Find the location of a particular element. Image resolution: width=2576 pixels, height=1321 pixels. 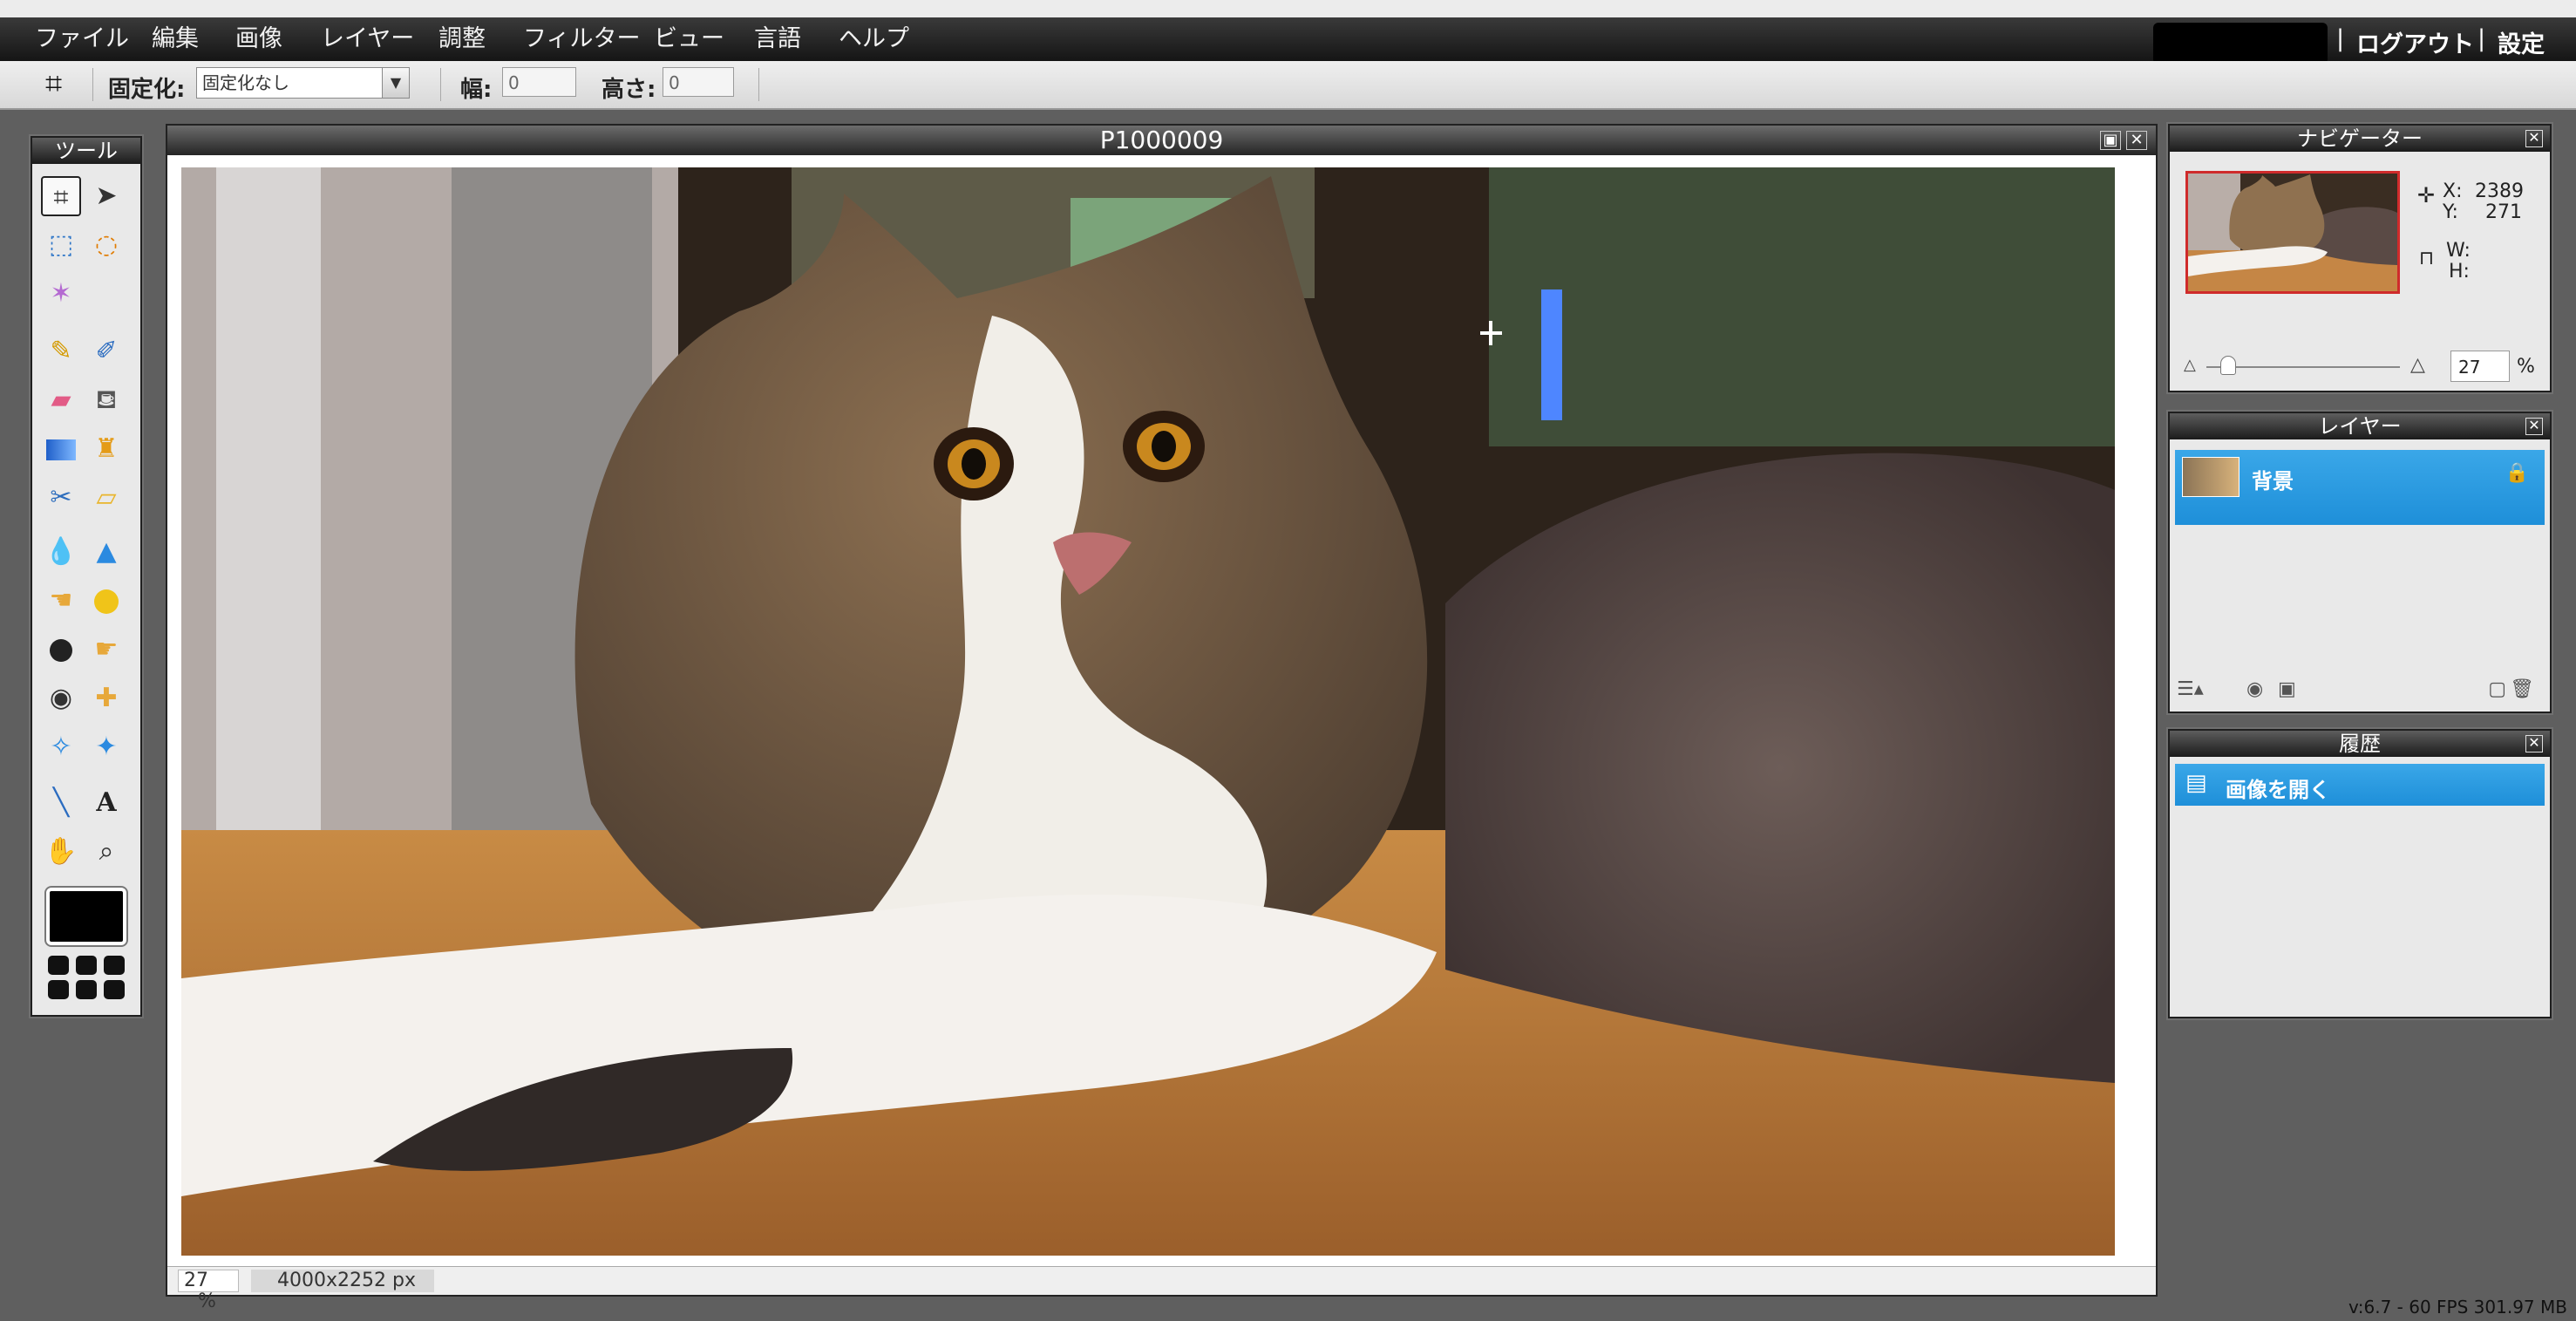

bloat-icon: ✧ is located at coordinates (61, 747).